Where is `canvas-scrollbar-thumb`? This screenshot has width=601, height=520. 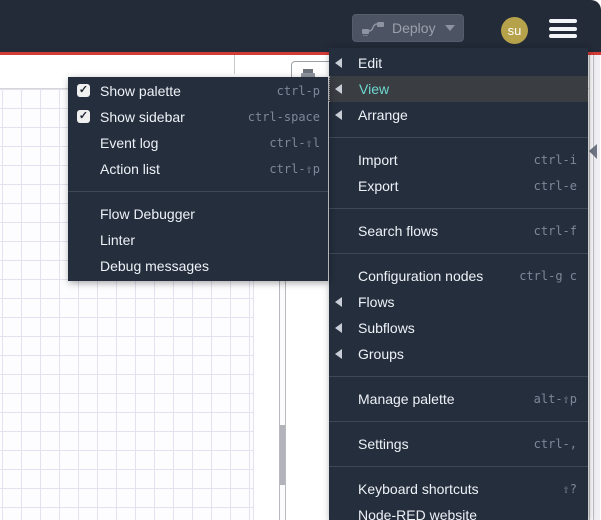
canvas-scrollbar-thumb is located at coordinates (282, 455).